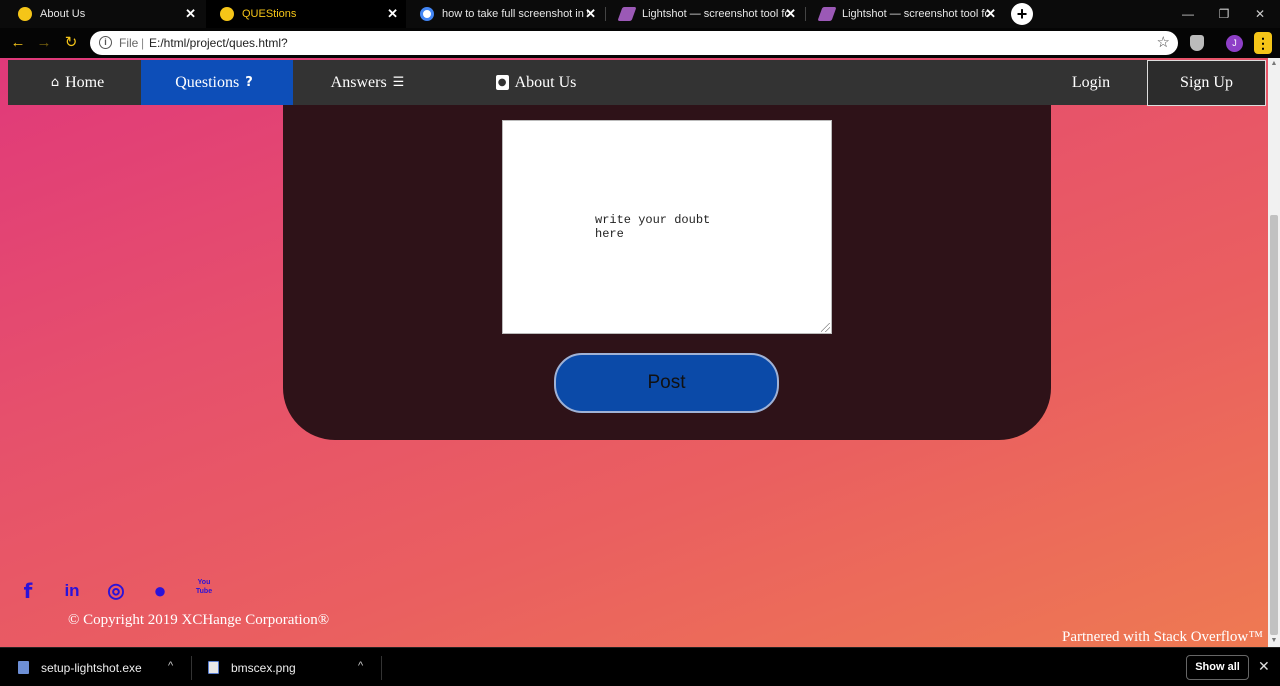 The width and height of the screenshot is (1280, 686). I want to click on show-all-button: Show all, so click(1217, 667).